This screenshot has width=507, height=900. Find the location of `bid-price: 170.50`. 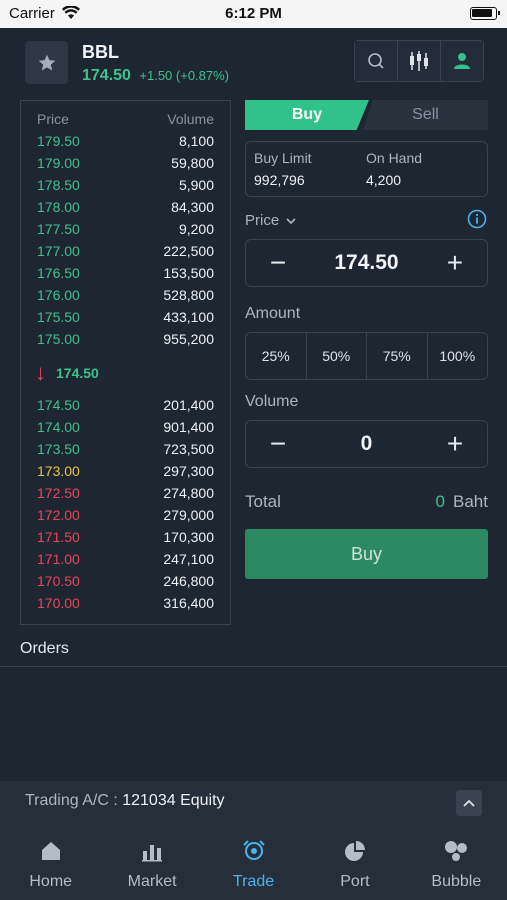

bid-price: 170.50 is located at coordinates (58, 581).